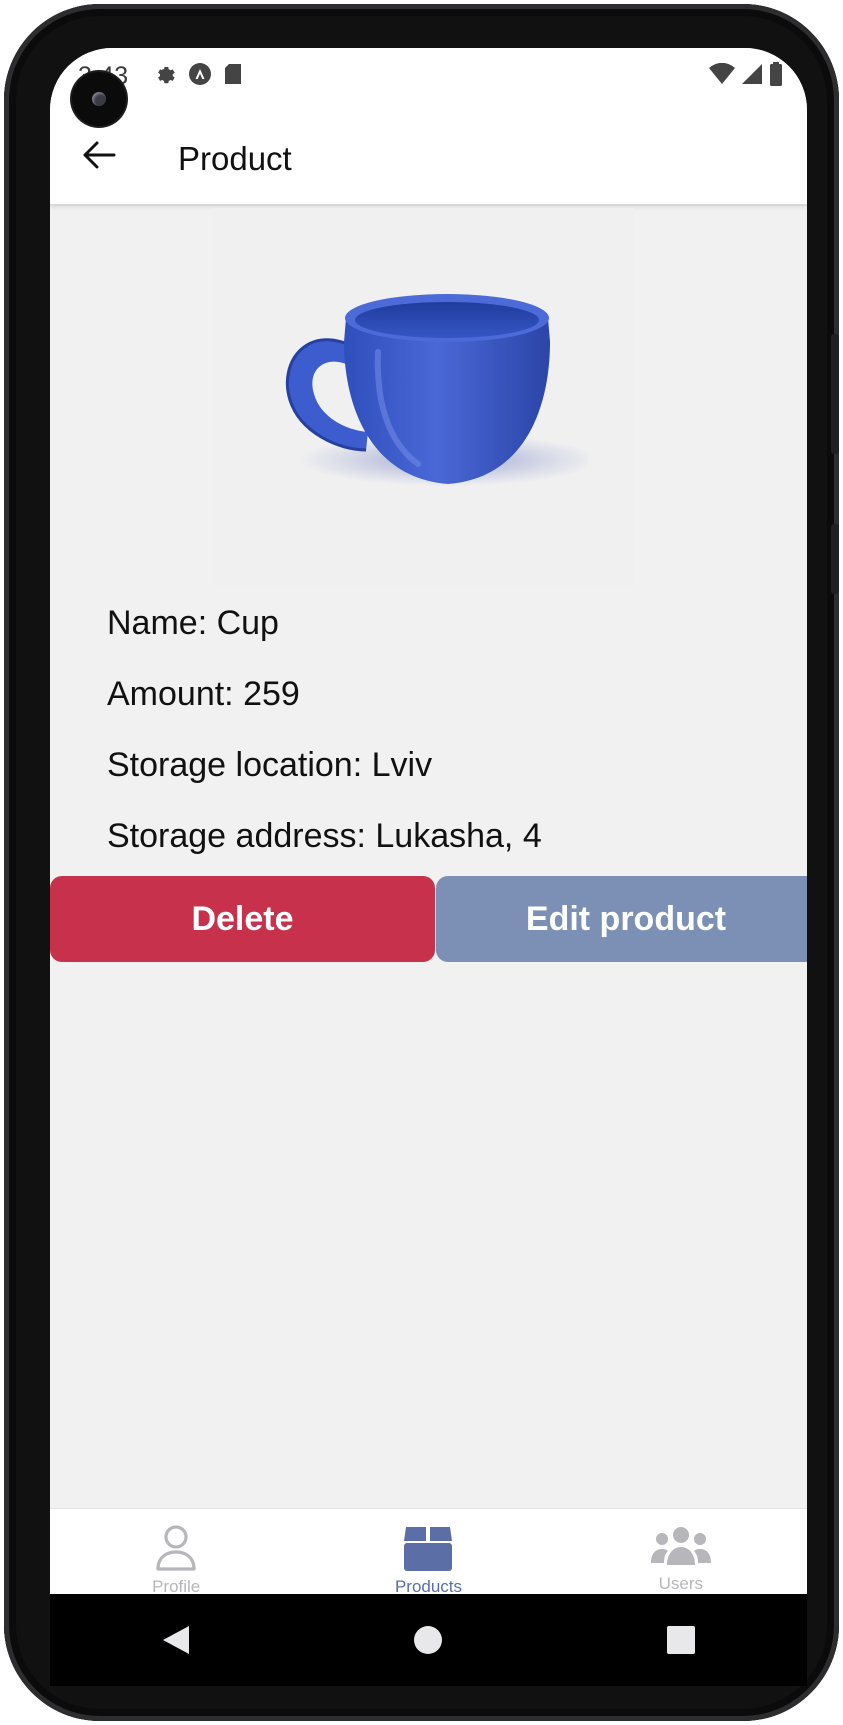 The height and width of the screenshot is (1725, 843). I want to click on tab-label: Products, so click(428, 1585).